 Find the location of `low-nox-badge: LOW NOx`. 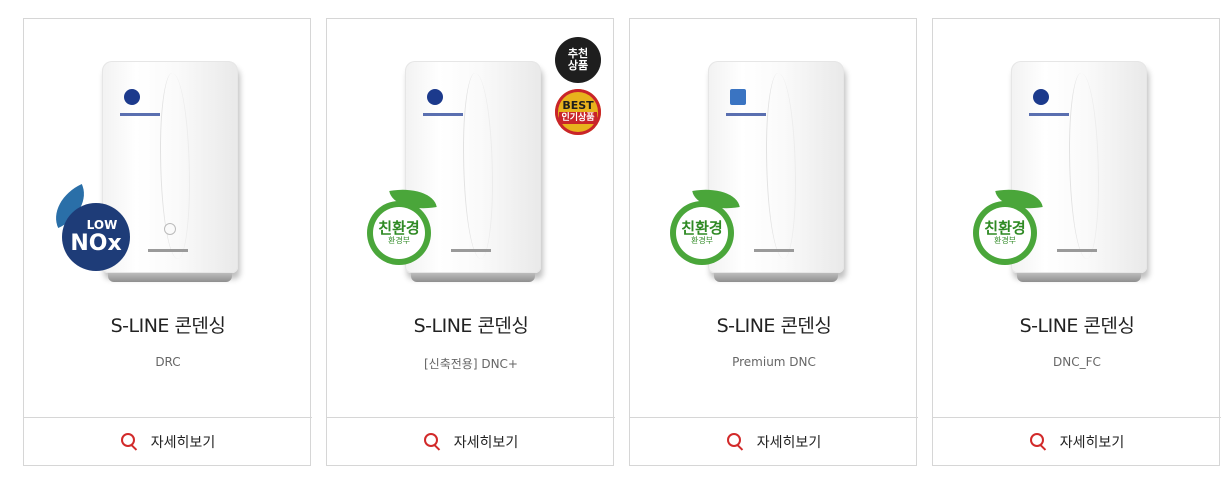

low-nox-badge: LOW NOx is located at coordinates (89, 229).